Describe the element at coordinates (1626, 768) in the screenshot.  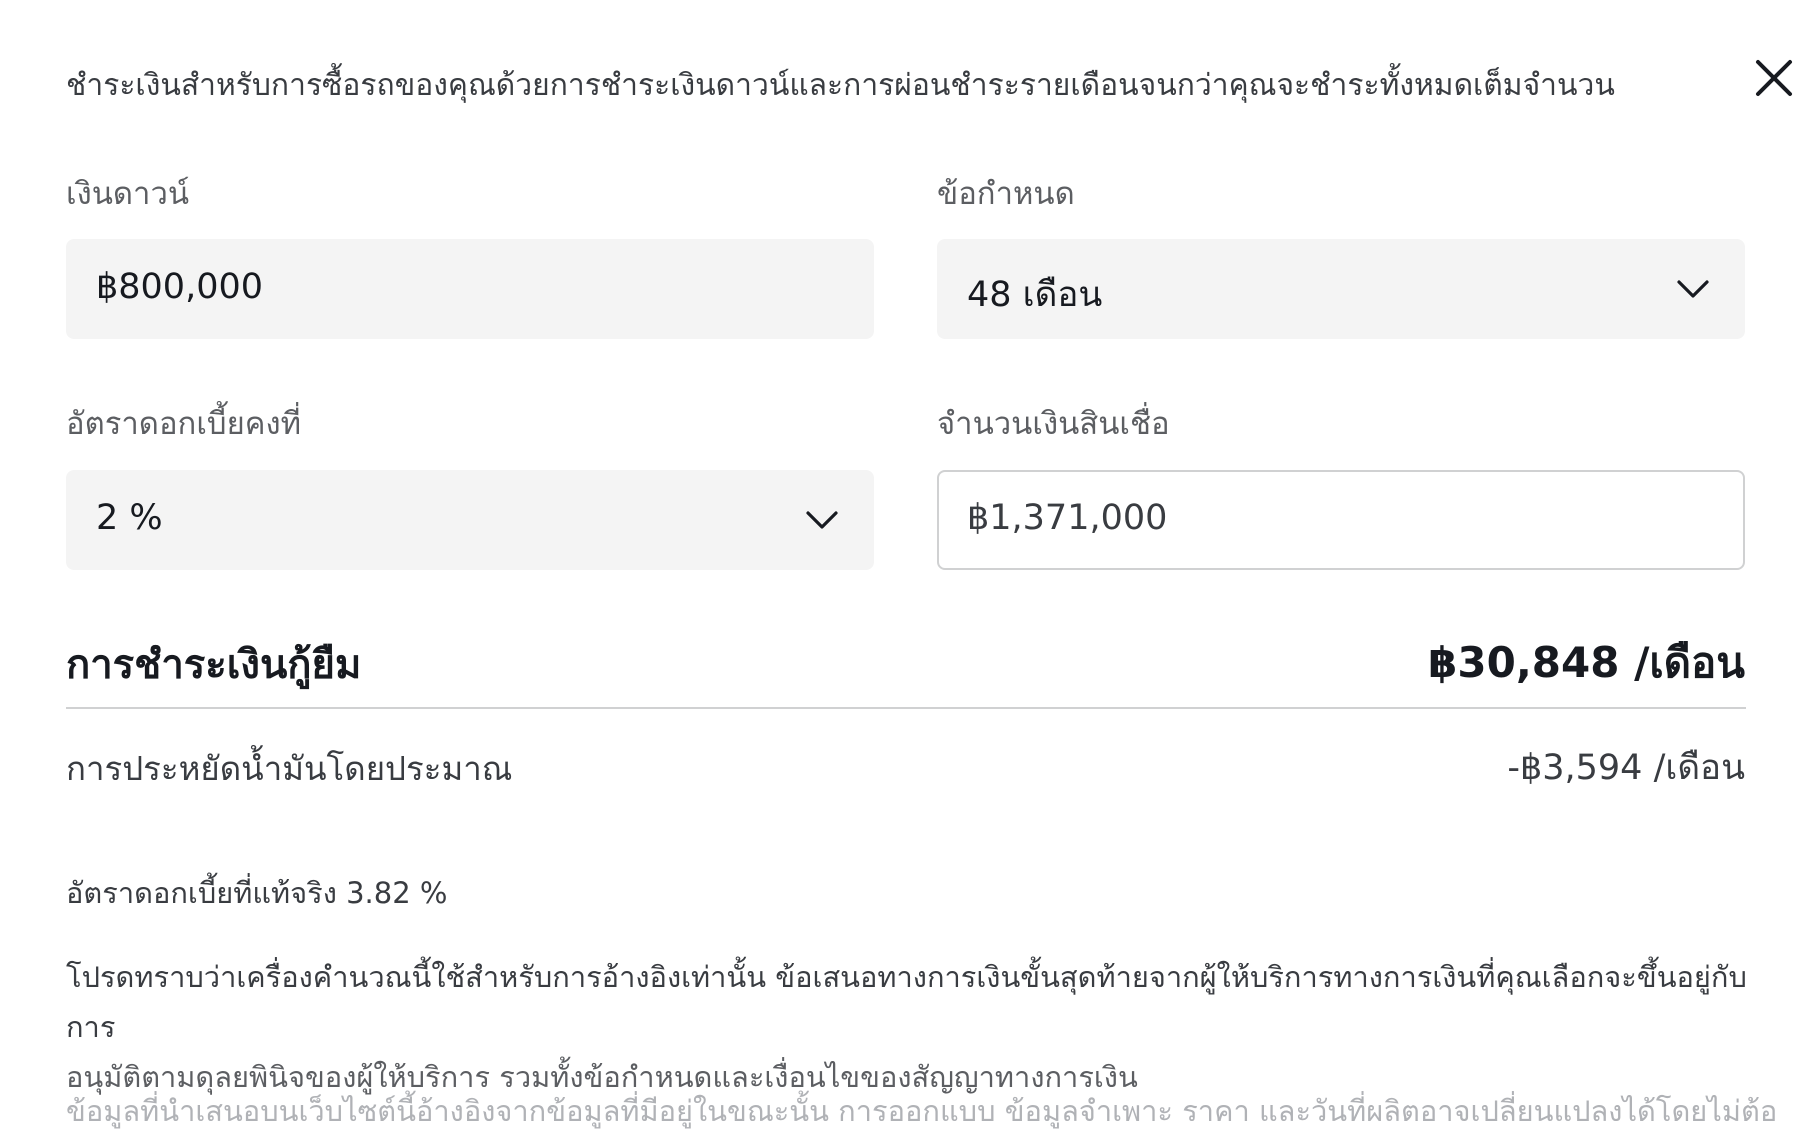
I see `fuel-savings-value: -฿3,594 /เดือน` at that location.